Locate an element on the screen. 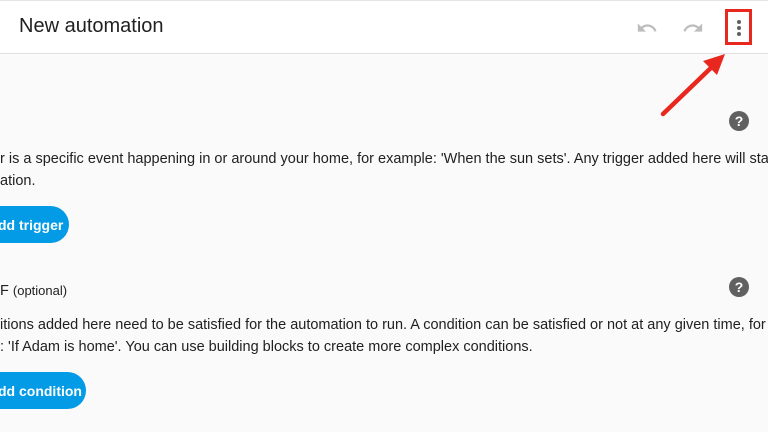 The image size is (768, 432). undo-button is located at coordinates (647, 28).